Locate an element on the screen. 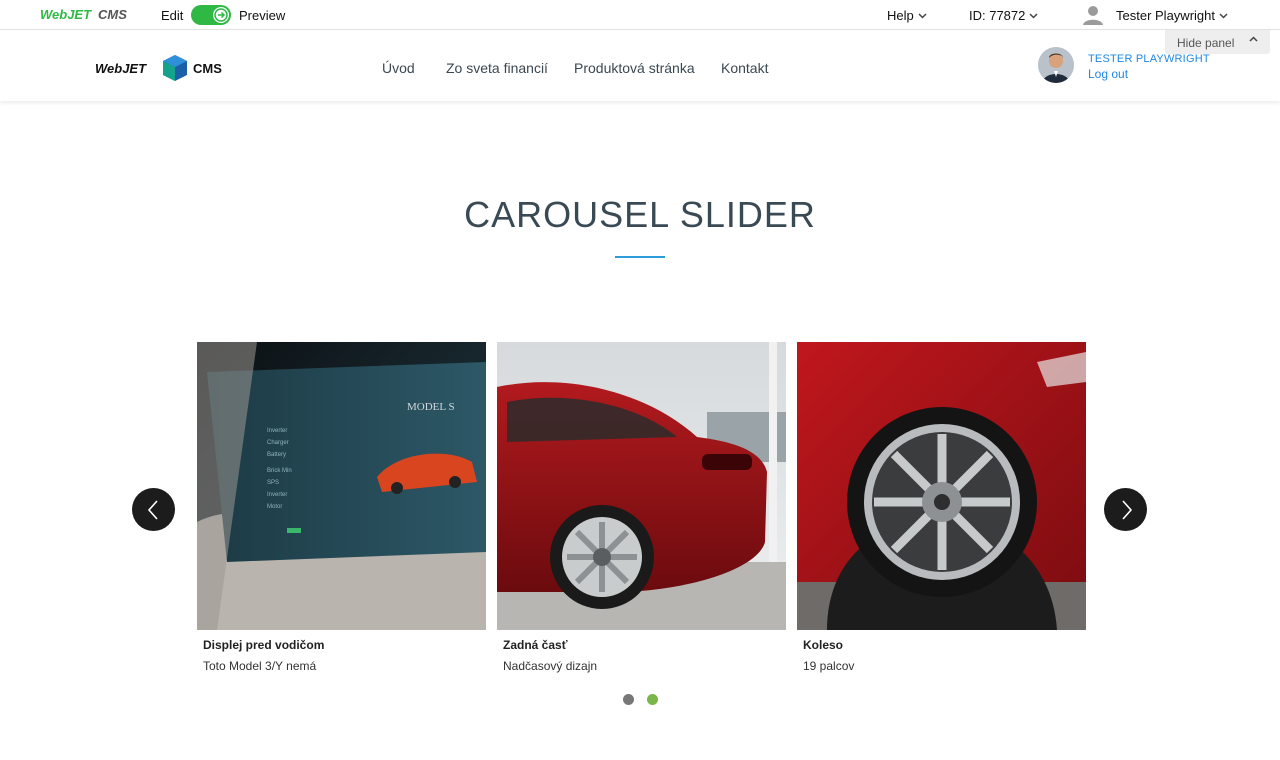  hide-panel-button: Hide panel is located at coordinates (1217, 42).